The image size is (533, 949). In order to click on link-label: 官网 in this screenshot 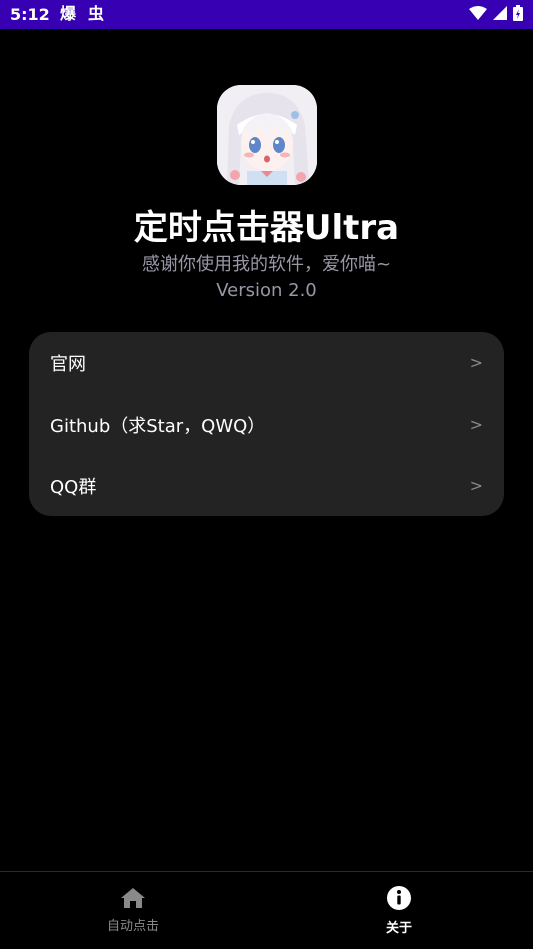, I will do `click(68, 364)`.